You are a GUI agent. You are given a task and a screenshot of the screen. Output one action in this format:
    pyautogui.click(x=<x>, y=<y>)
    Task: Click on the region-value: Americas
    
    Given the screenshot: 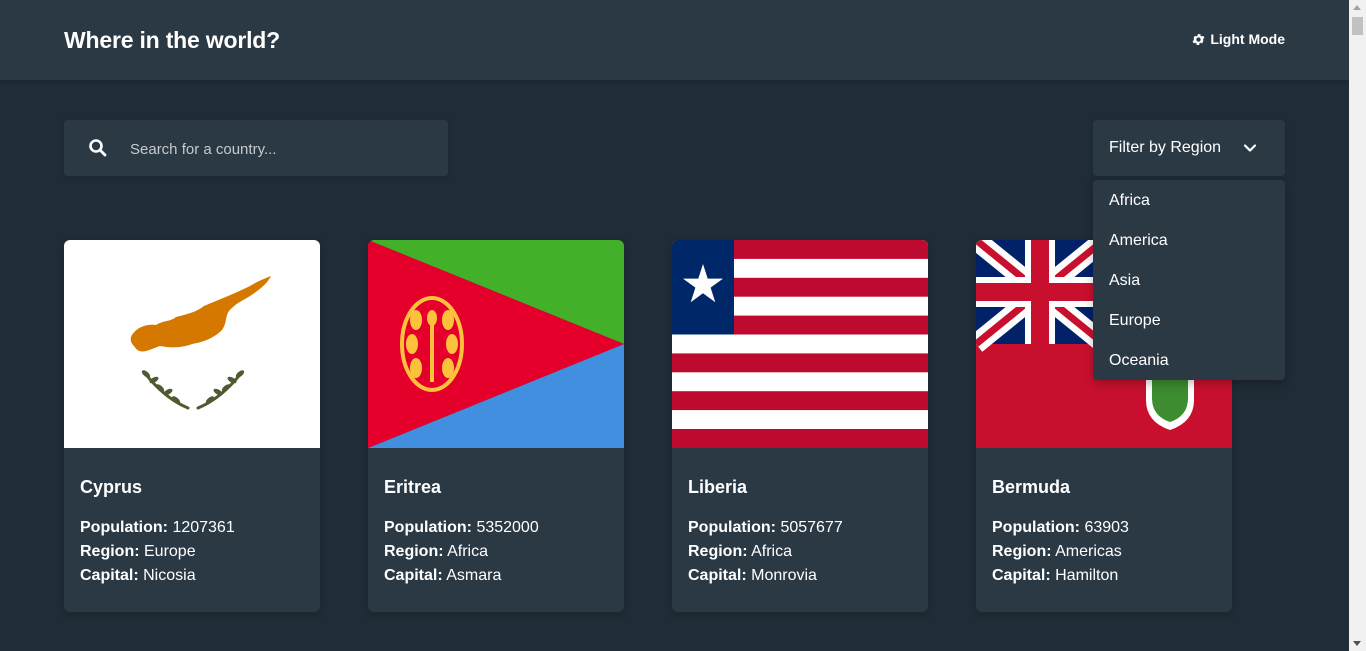 What is the action you would take?
    pyautogui.click(x=1088, y=551)
    